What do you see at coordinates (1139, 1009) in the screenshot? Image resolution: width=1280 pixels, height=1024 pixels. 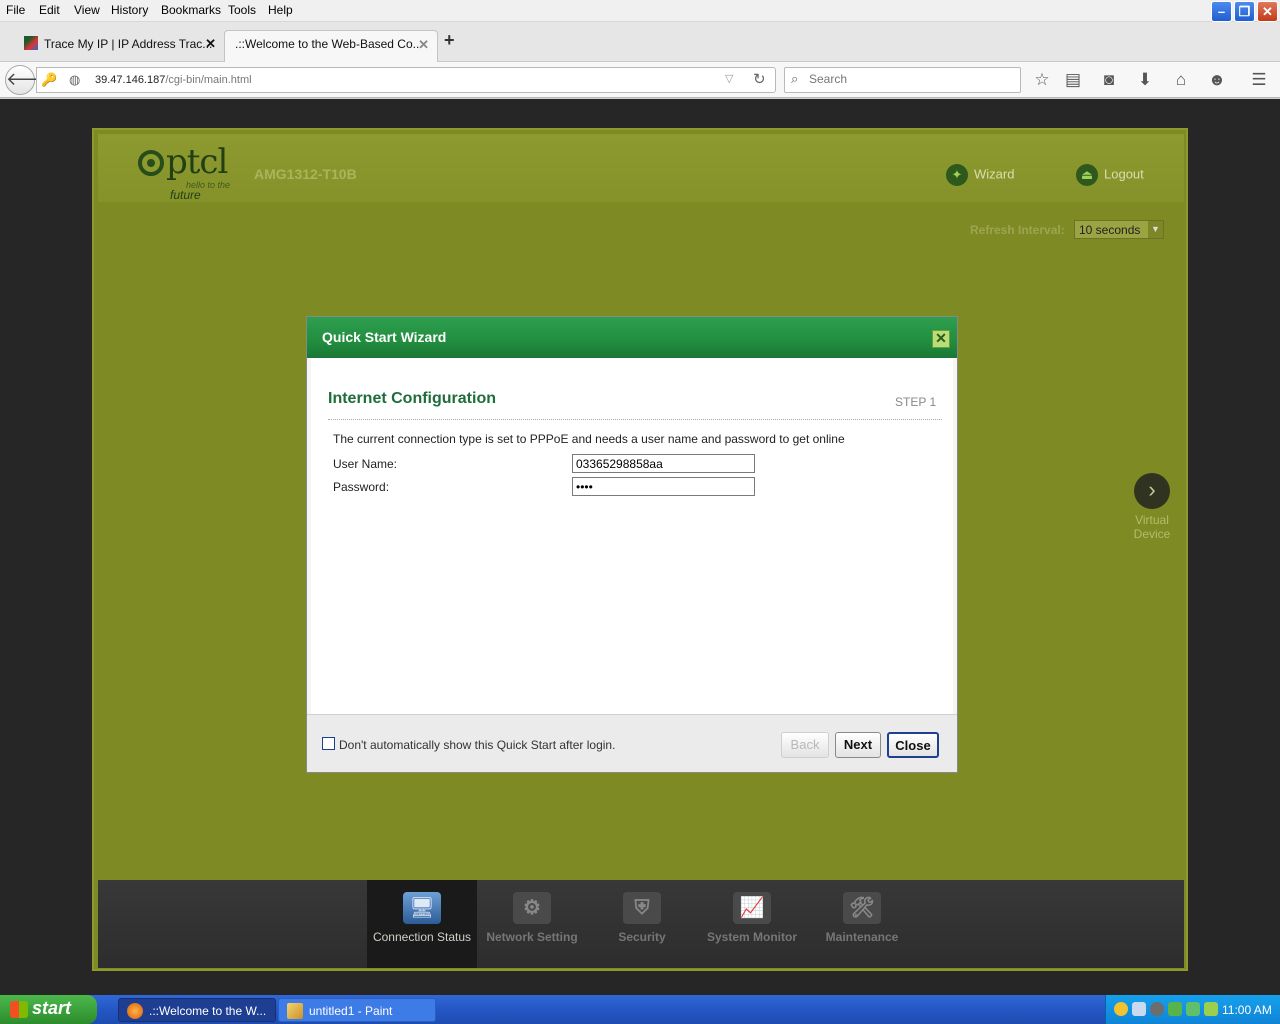 I see `tray-network-icon` at bounding box center [1139, 1009].